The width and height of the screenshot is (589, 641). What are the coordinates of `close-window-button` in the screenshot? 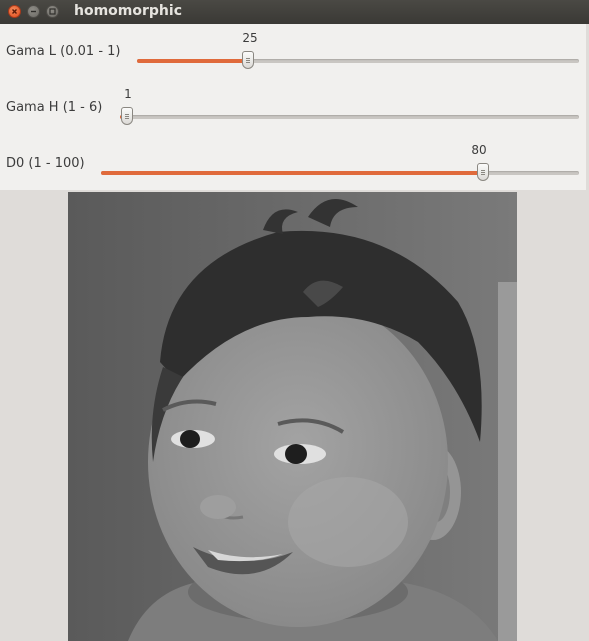 It's located at (14, 11).